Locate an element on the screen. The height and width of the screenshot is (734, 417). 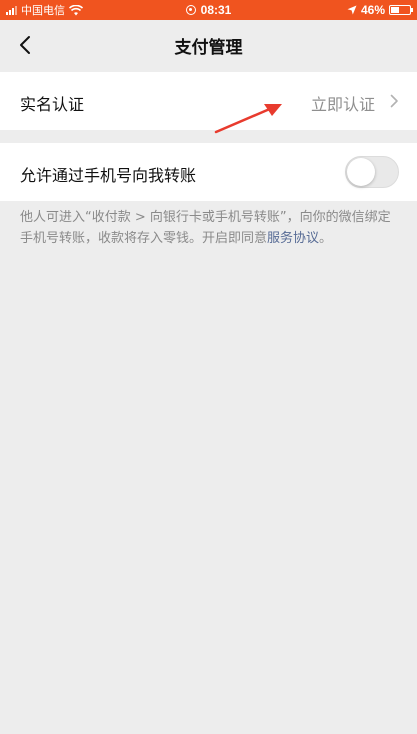
status-time: 08:31 is located at coordinates (216, 10).